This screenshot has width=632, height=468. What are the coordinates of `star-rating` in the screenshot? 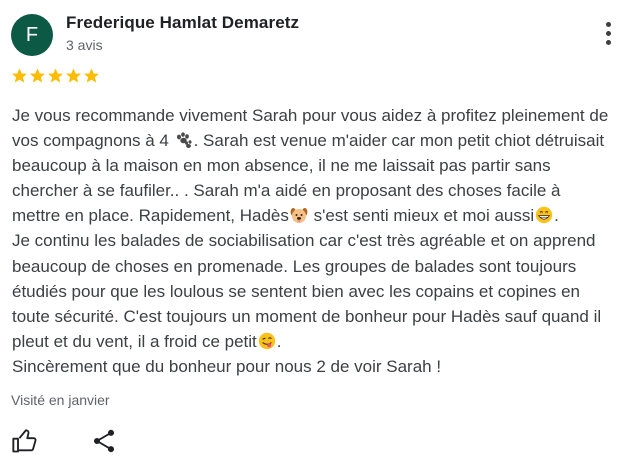 It's located at (55, 77).